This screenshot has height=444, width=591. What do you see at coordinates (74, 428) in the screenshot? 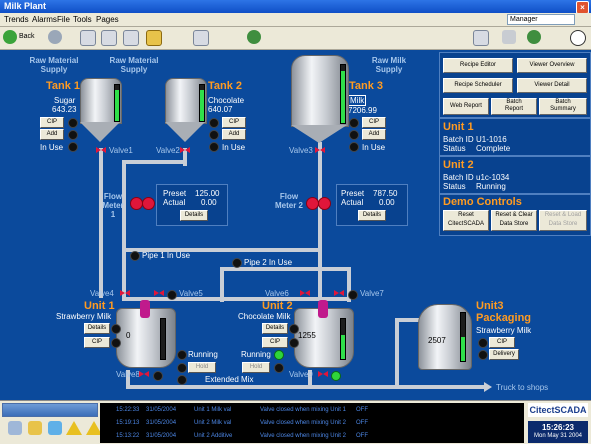
I see `warning-icon` at bounding box center [74, 428].